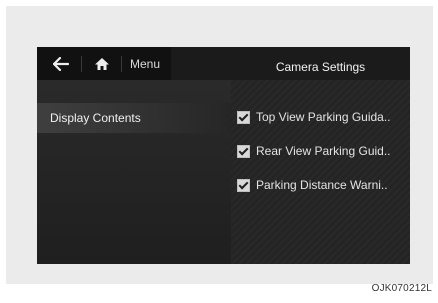  I want to click on image-code: OJK070212L, so click(401, 288).